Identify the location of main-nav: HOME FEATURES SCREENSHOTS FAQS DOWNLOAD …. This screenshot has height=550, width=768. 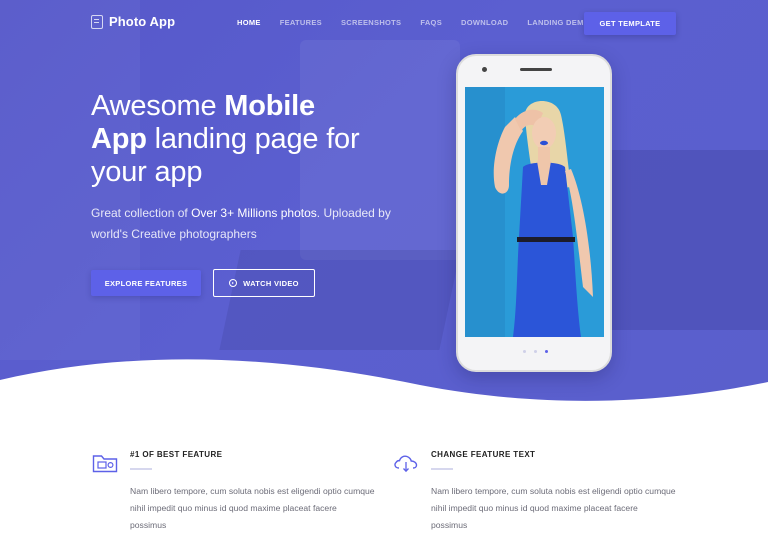
(429, 22).